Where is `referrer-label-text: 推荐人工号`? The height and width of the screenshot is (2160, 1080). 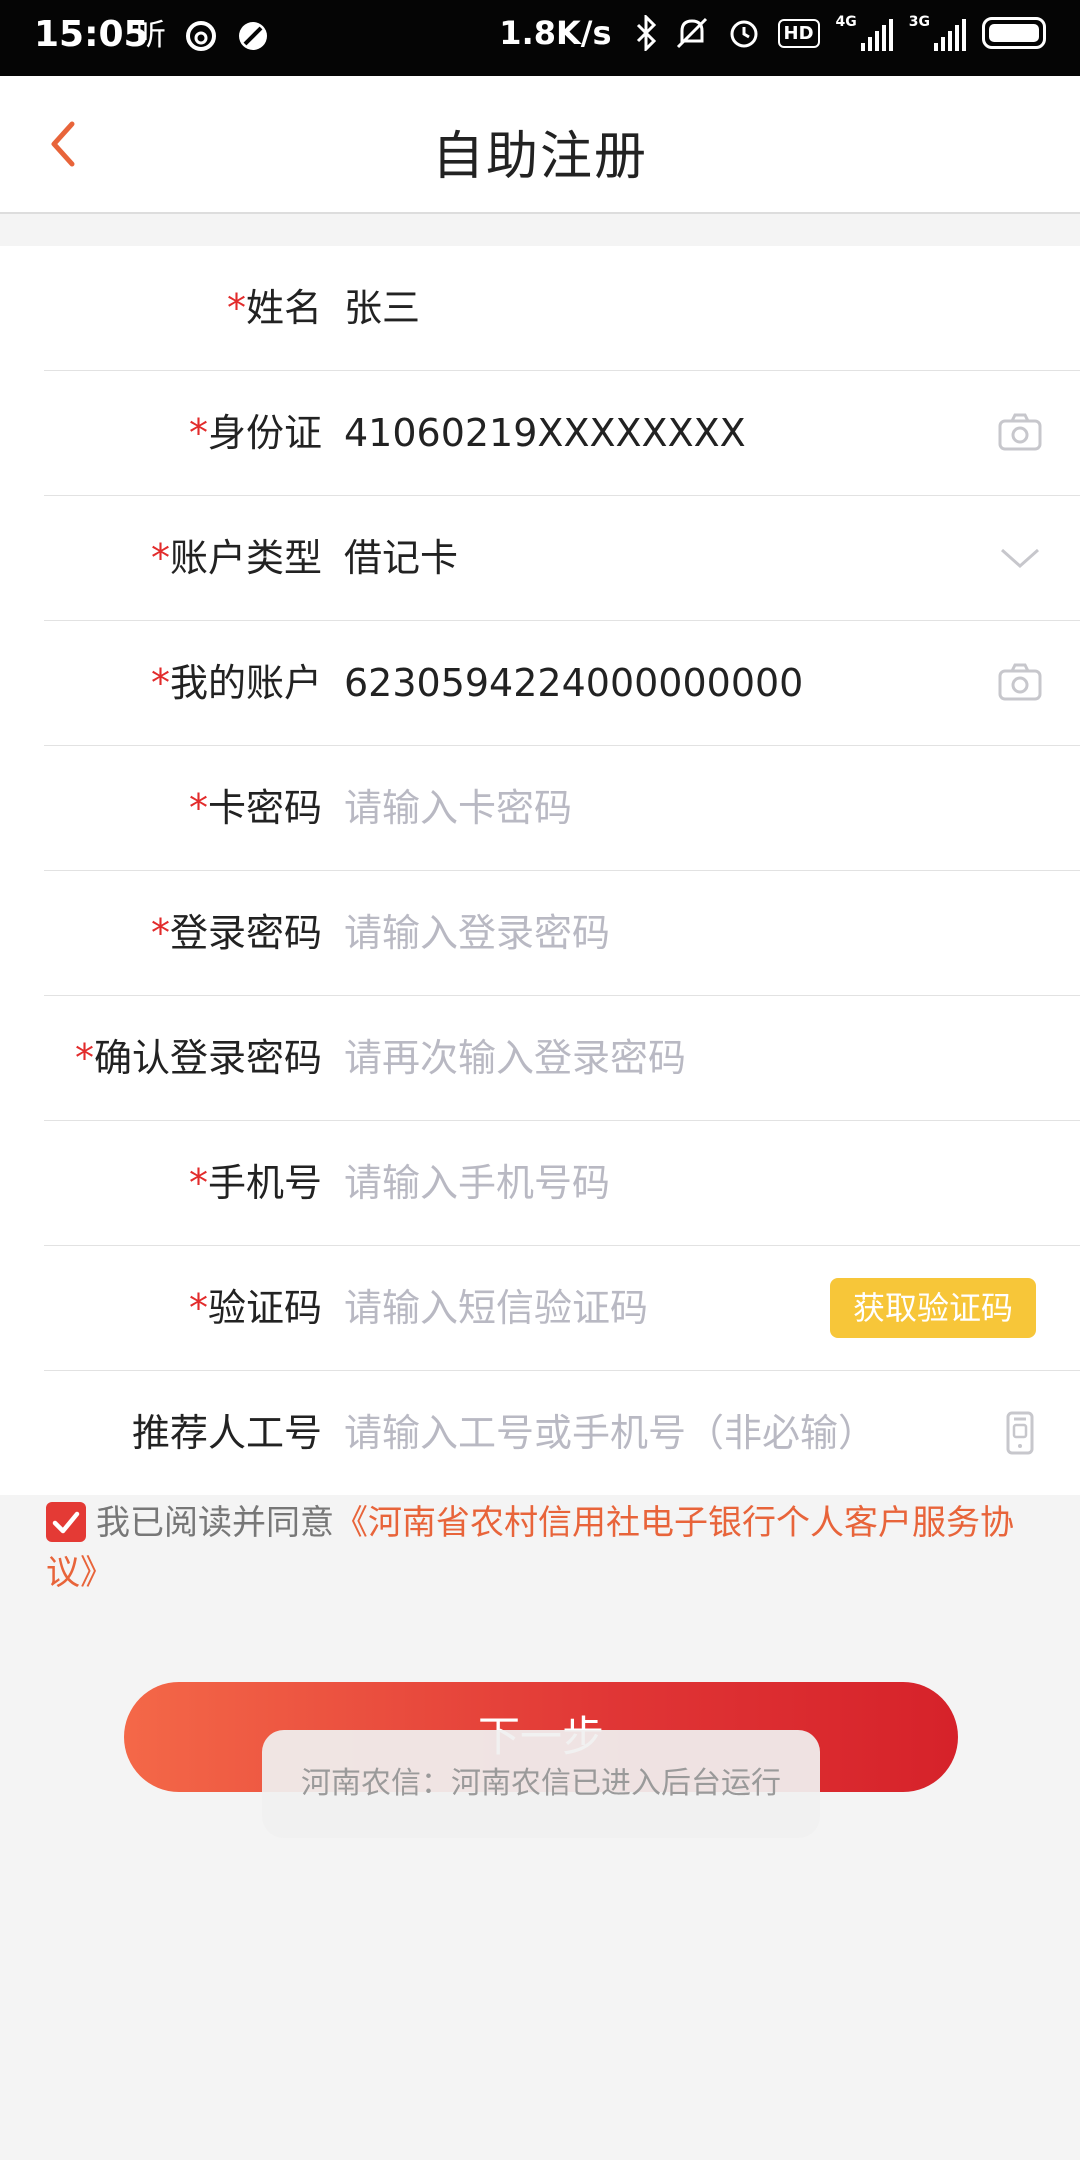 referrer-label-text: 推荐人工号 is located at coordinates (226, 1433).